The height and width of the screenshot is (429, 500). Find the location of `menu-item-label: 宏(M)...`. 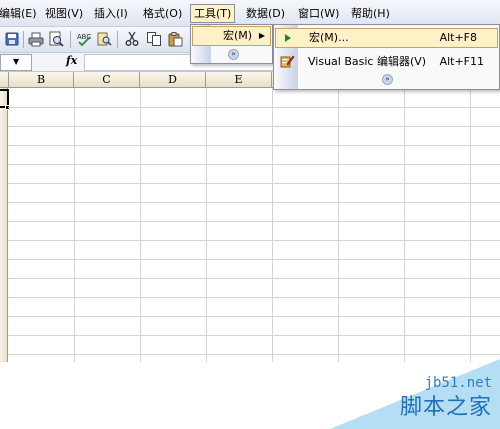

menu-item-label: 宏(M)... is located at coordinates (329, 37).